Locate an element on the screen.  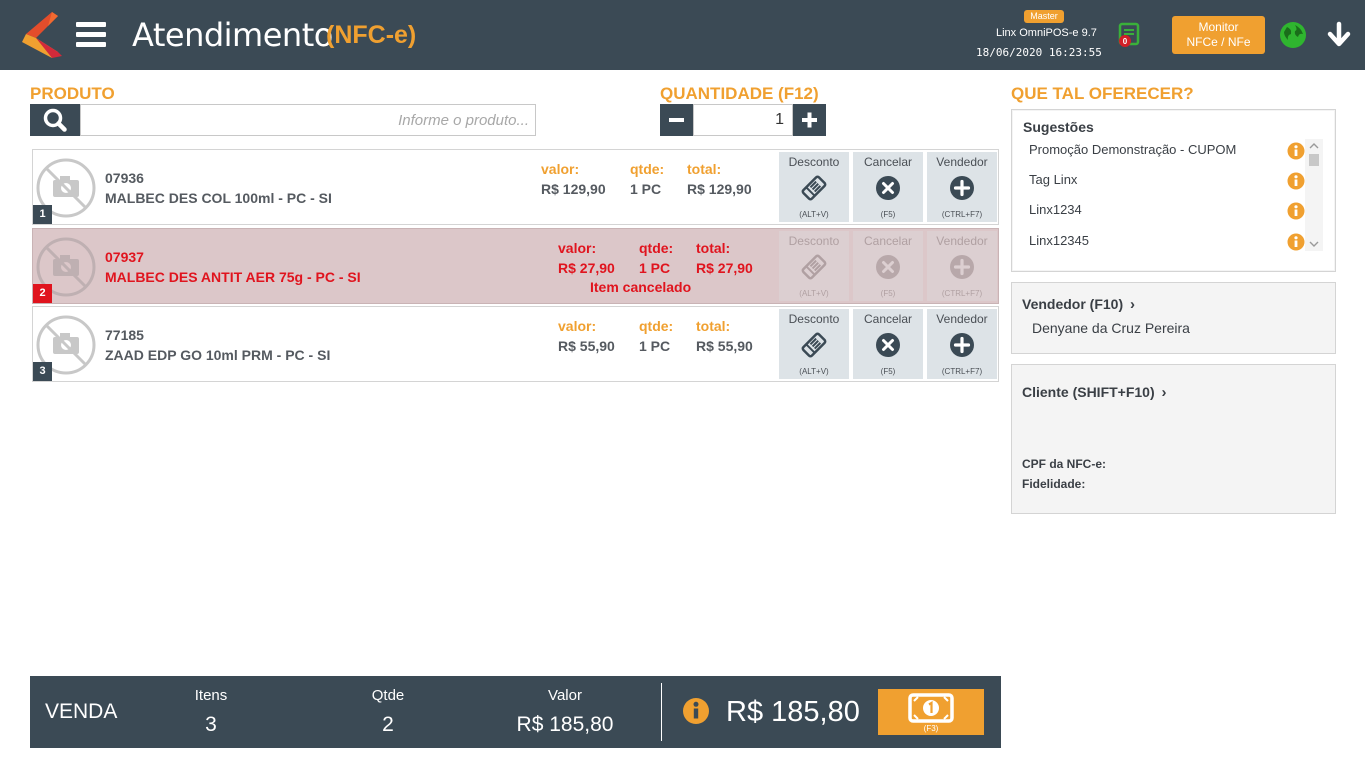
monitor-line2: NFCe / NFe is located at coordinates (1218, 42).